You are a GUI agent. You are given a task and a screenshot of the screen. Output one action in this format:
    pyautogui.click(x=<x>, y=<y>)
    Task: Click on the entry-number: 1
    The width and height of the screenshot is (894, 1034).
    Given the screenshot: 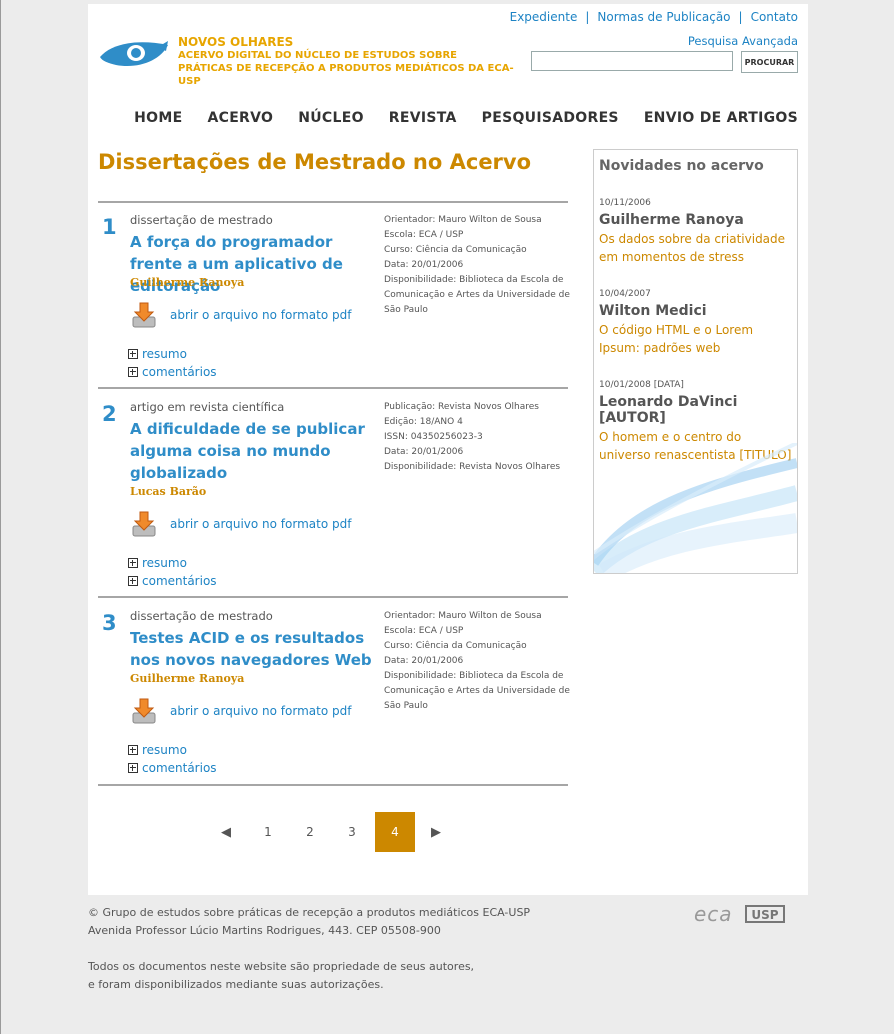 What is the action you would take?
    pyautogui.click(x=109, y=227)
    